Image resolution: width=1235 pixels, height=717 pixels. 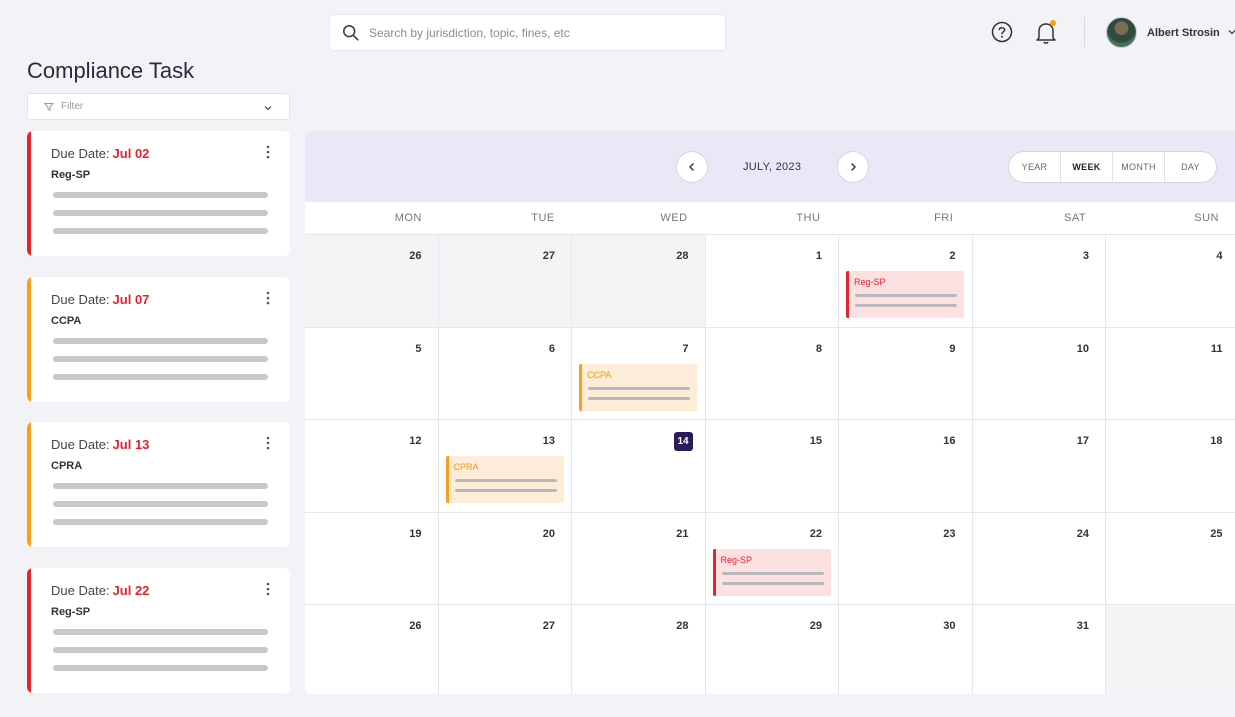 What do you see at coordinates (639, 558) in the screenshot?
I see `calendar-day-cell: 21` at bounding box center [639, 558].